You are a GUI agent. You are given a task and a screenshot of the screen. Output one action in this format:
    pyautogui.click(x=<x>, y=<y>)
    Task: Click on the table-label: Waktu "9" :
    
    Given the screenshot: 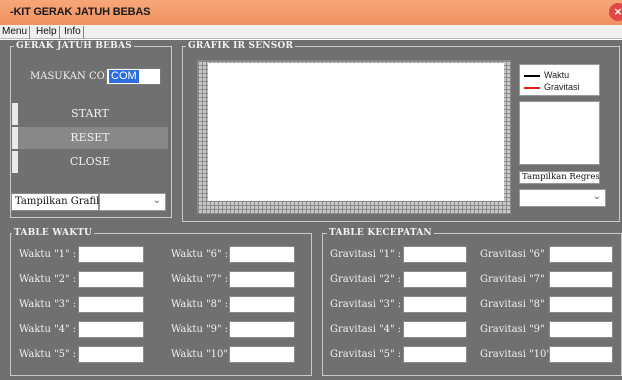 What is the action you would take?
    pyautogui.click(x=200, y=329)
    